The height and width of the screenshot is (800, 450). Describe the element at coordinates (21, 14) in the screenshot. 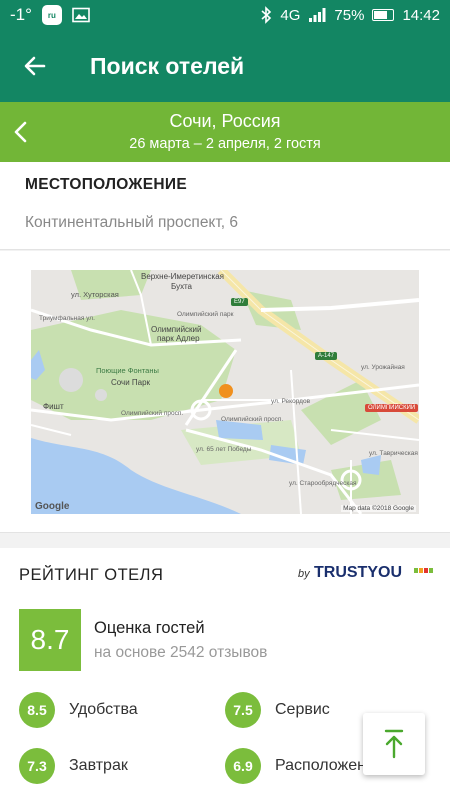

I see `weather-temperature: -1°` at that location.